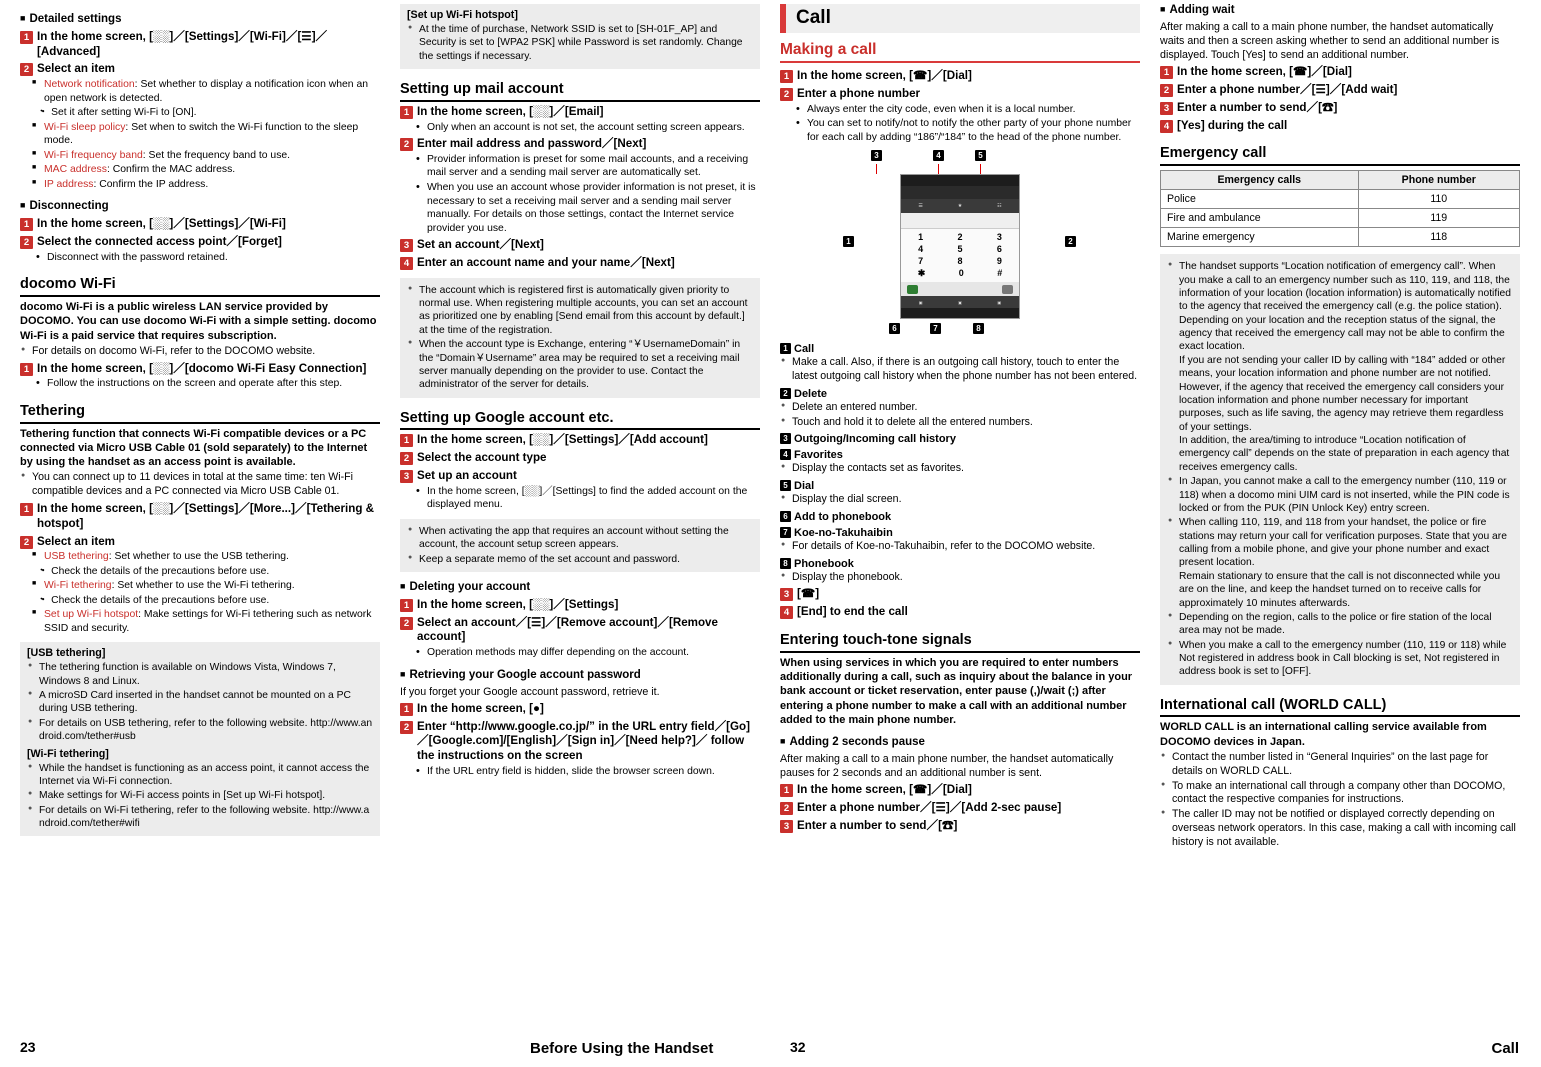 This screenshot has width=1541, height=1067. I want to click on step-item: 3 Set up an account, so click(580, 476).